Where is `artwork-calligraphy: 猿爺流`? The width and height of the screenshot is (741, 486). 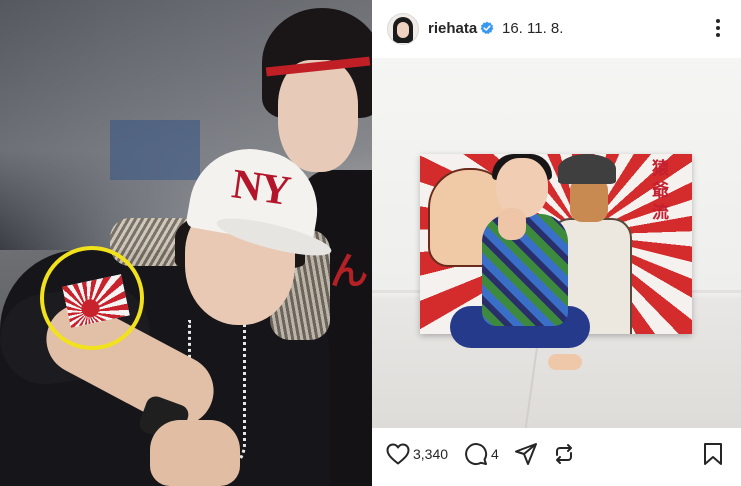 artwork-calligraphy: 猿爺流 is located at coordinates (660, 191).